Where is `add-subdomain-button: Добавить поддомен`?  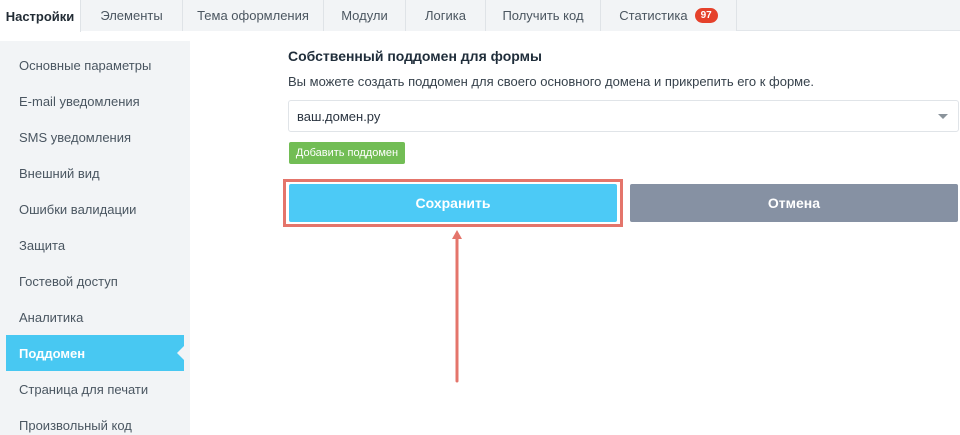
add-subdomain-button: Добавить поддомен is located at coordinates (347, 153).